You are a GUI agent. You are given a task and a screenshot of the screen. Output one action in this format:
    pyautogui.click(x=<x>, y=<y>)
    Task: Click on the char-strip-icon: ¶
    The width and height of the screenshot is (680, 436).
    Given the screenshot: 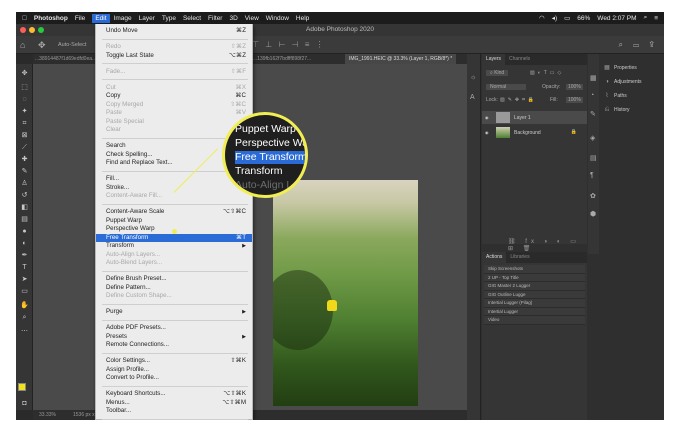 What is the action you would take?
    pyautogui.click(x=592, y=175)
    